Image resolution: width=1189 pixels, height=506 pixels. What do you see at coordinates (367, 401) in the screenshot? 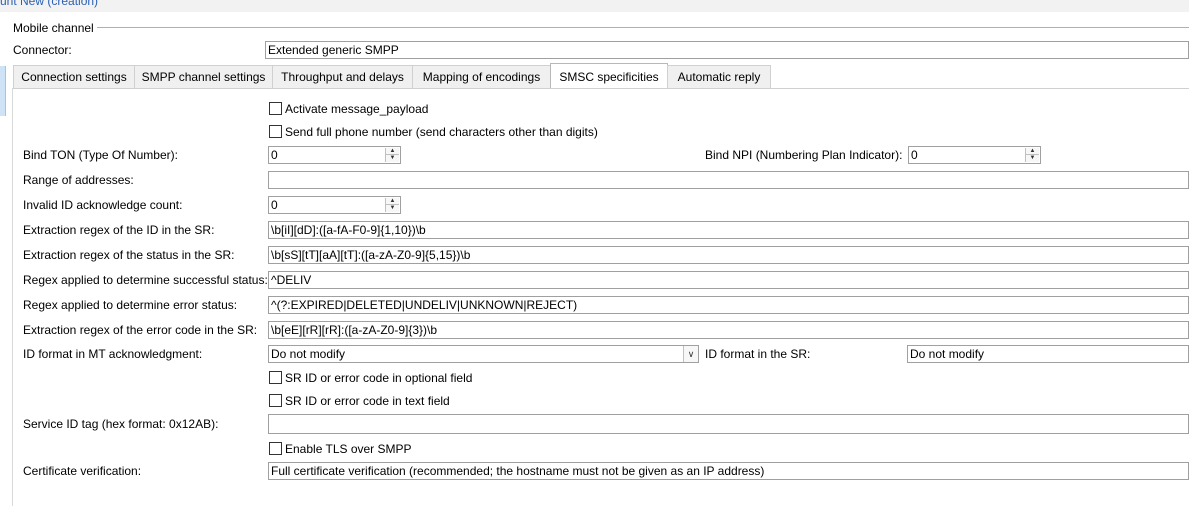
I see `sr-text-label: SR ID or error code in text field` at bounding box center [367, 401].